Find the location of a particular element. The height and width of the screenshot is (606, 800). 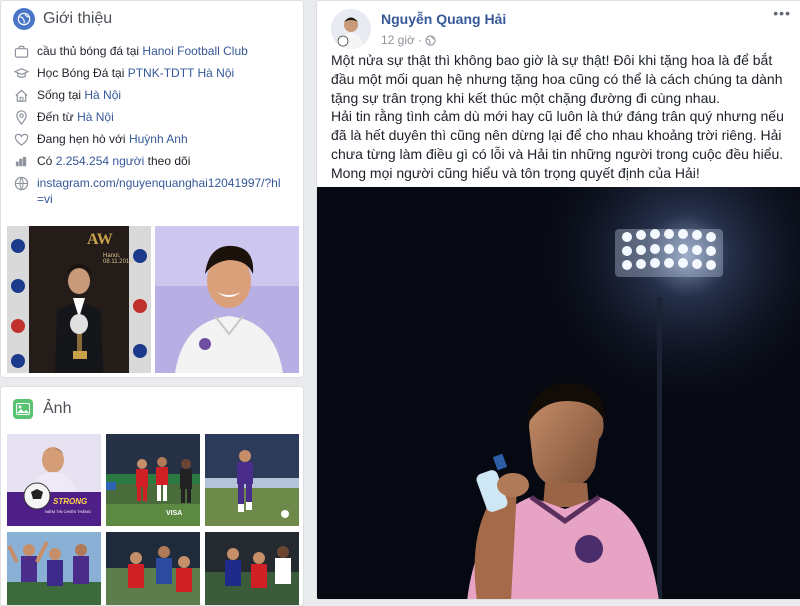

intro-item-text: Học Bóng Đá tại PTNK-TDTT Hà Nội is located at coordinates (135, 73).